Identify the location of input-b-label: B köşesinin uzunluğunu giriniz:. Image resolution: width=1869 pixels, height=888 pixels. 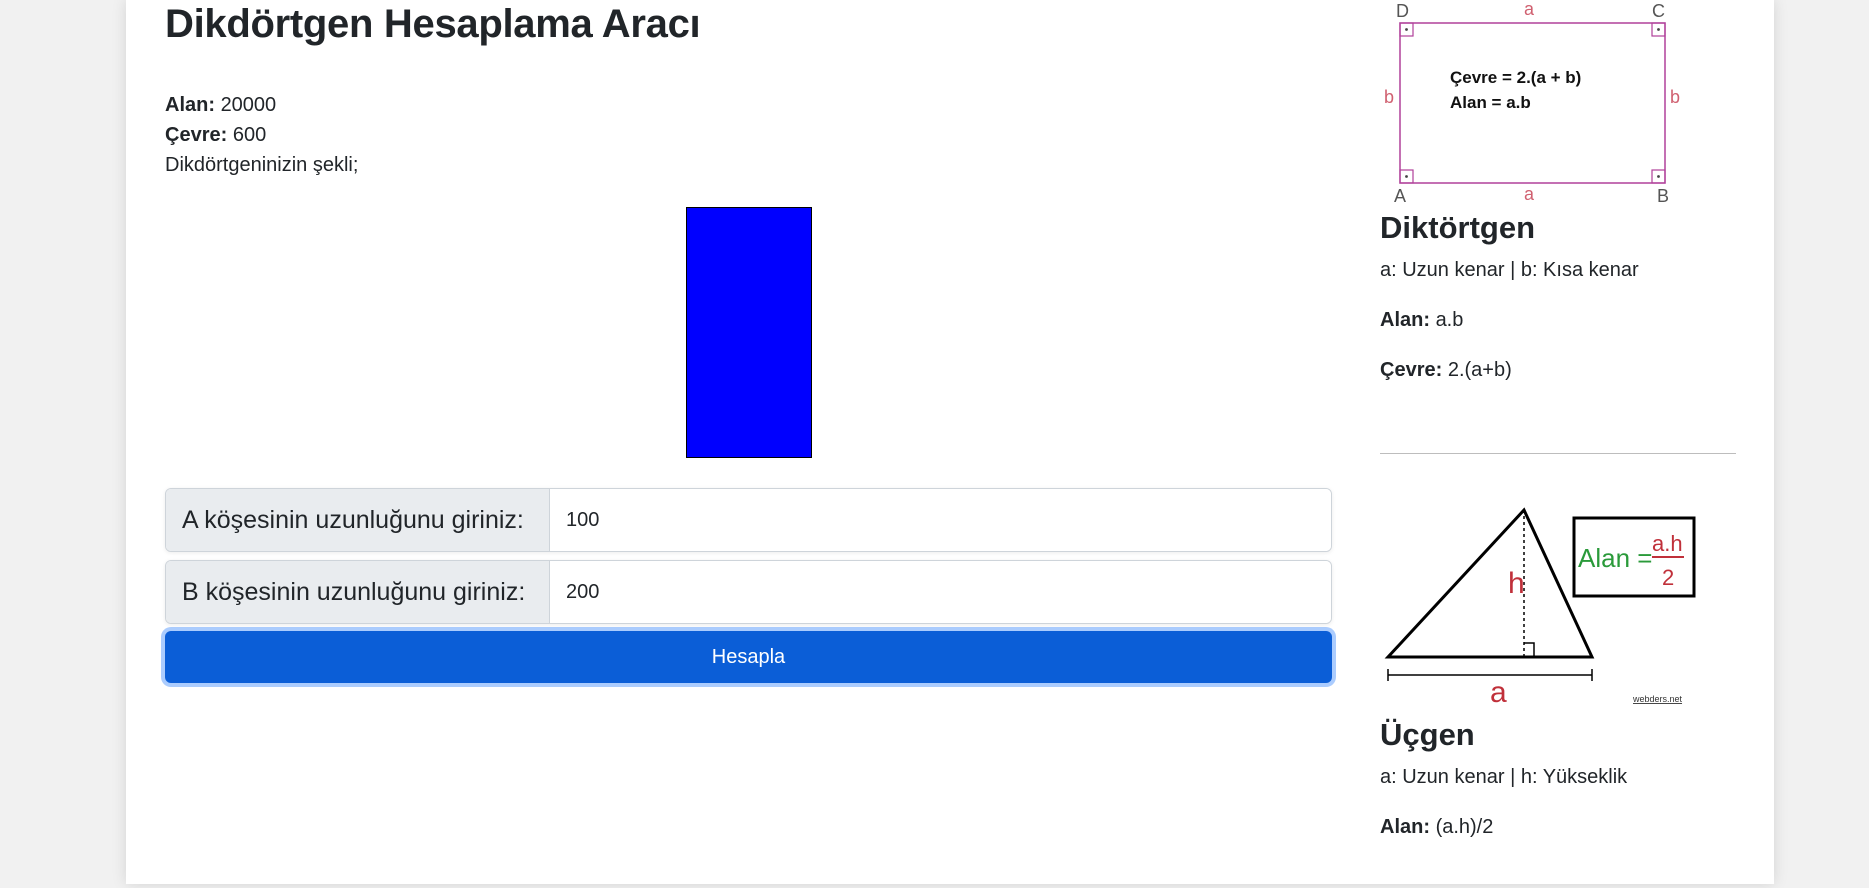
(358, 592).